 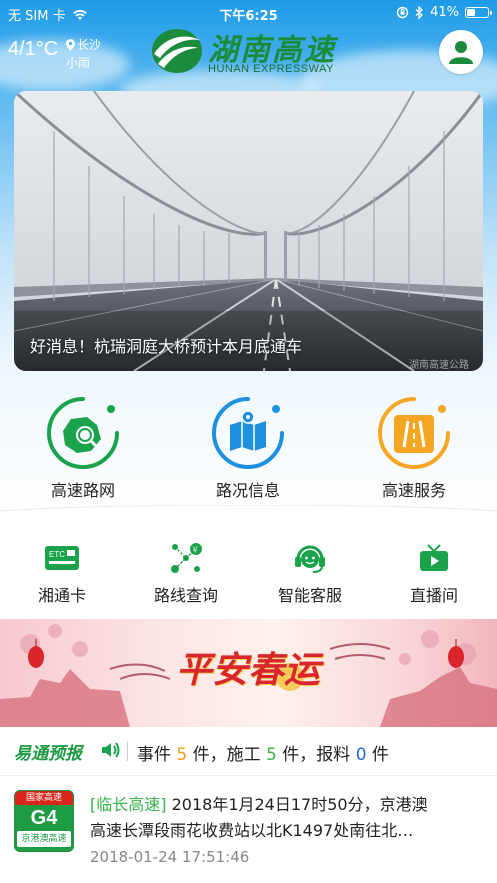 What do you see at coordinates (271, 69) in the screenshot?
I see `logo-title-en: HUNAN EXPRESSWAY` at bounding box center [271, 69].